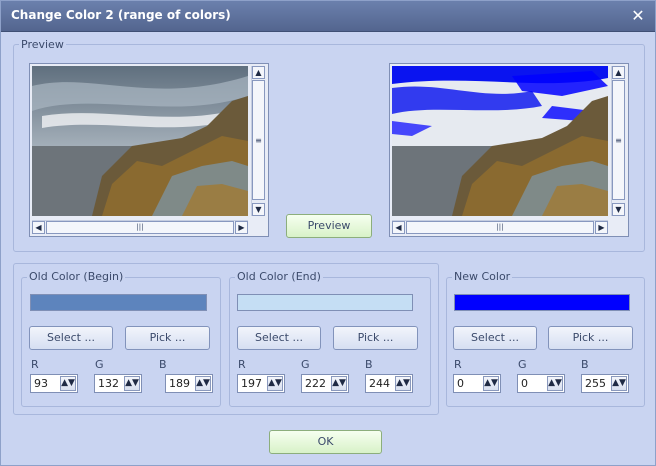  Describe the element at coordinates (251, 383) in the screenshot. I see `spinner-value: 197` at that location.